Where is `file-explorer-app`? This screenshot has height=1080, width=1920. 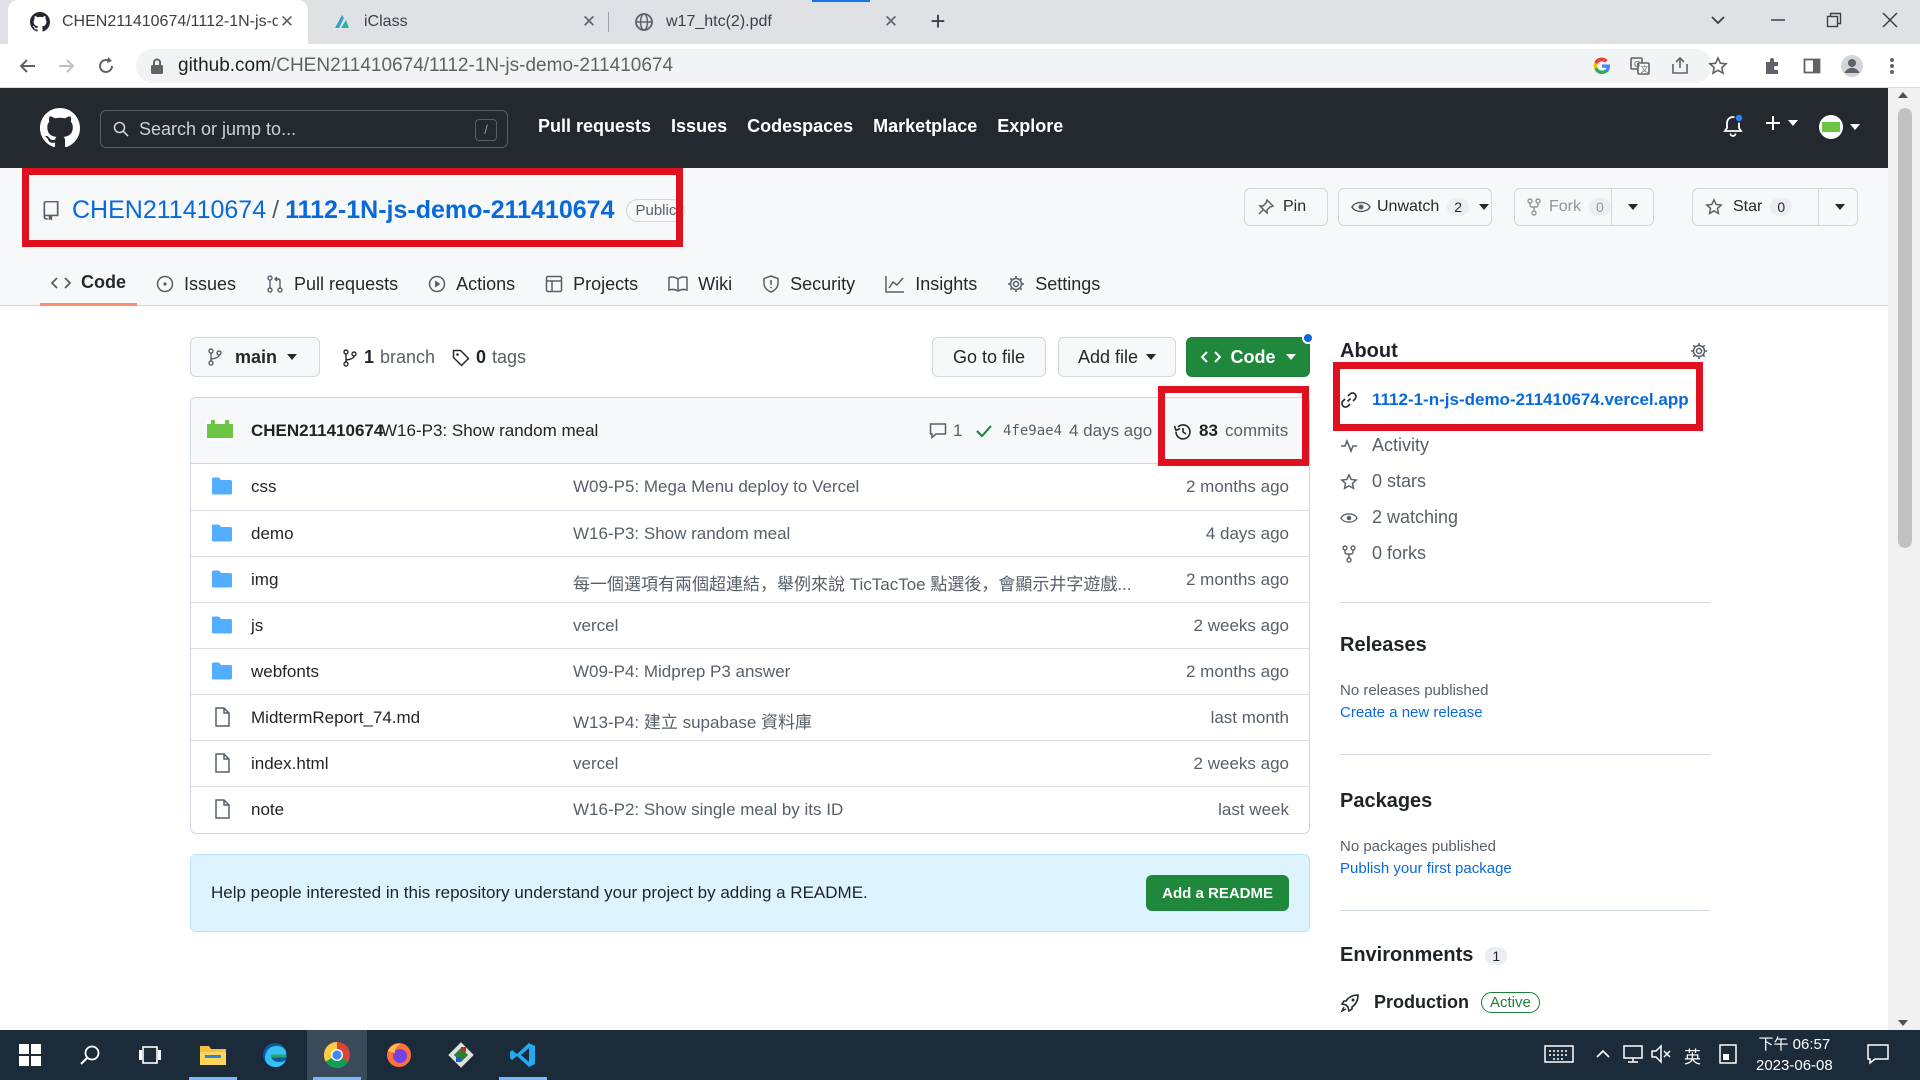 file-explorer-app is located at coordinates (213, 1055).